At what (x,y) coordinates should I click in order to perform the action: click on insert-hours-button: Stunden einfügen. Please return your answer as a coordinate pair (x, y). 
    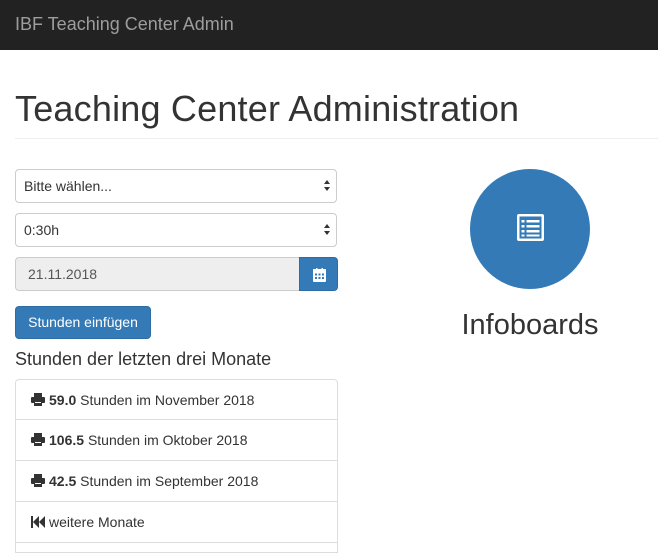
    Looking at the image, I should click on (83, 322).